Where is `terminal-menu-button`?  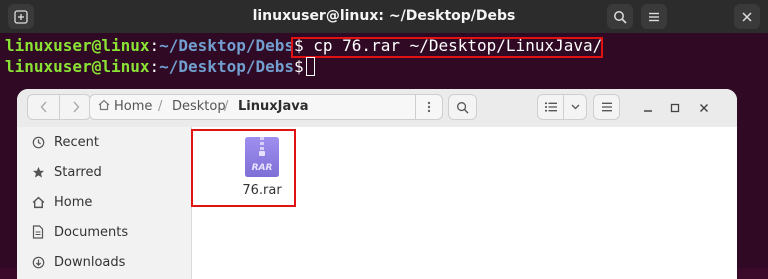
terminal-menu-button is located at coordinates (654, 16).